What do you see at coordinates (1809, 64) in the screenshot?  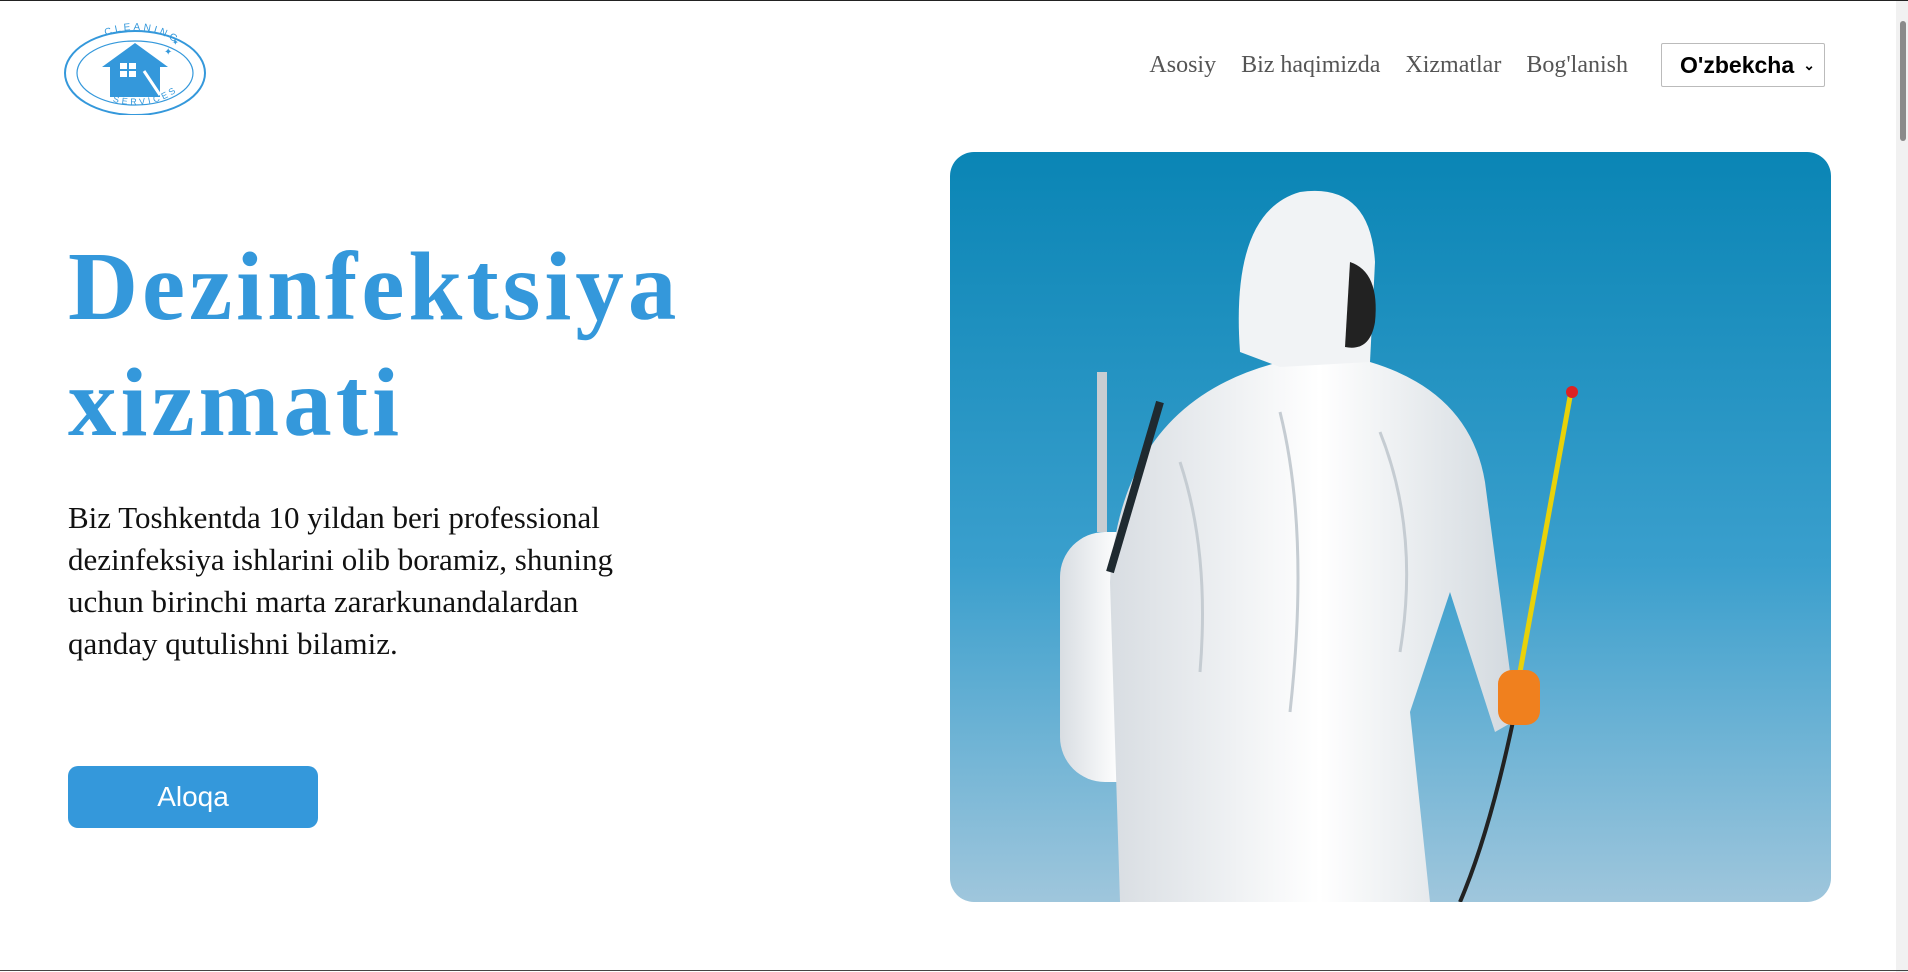 I see `chevron-down-icon: ⌄` at bounding box center [1809, 64].